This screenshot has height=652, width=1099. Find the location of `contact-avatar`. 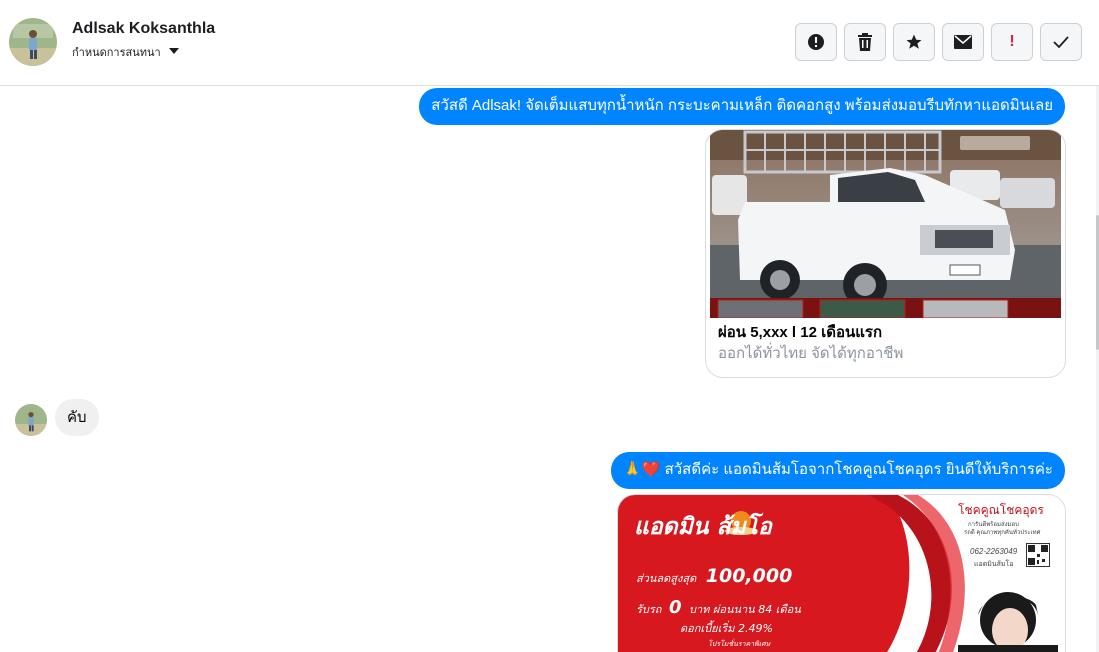

contact-avatar is located at coordinates (33, 42).